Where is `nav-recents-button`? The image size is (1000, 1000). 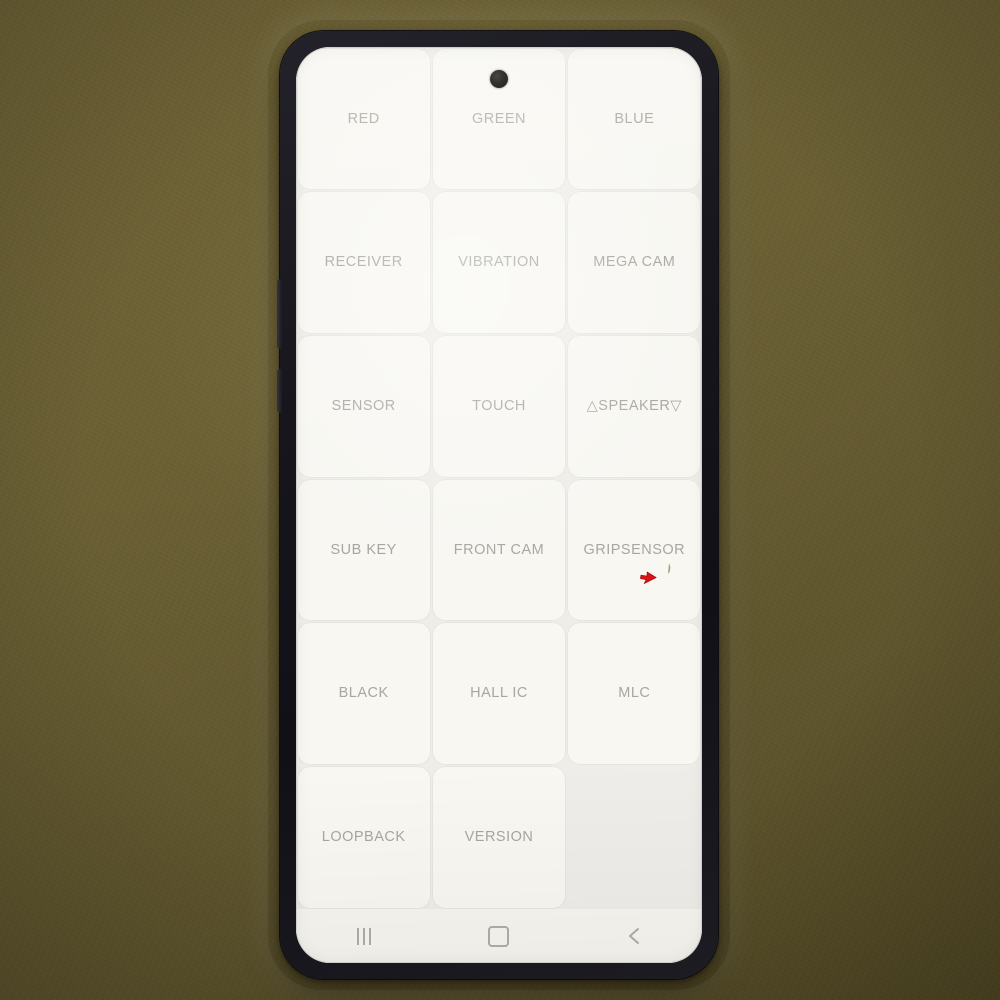
nav-recents-button is located at coordinates (364, 936).